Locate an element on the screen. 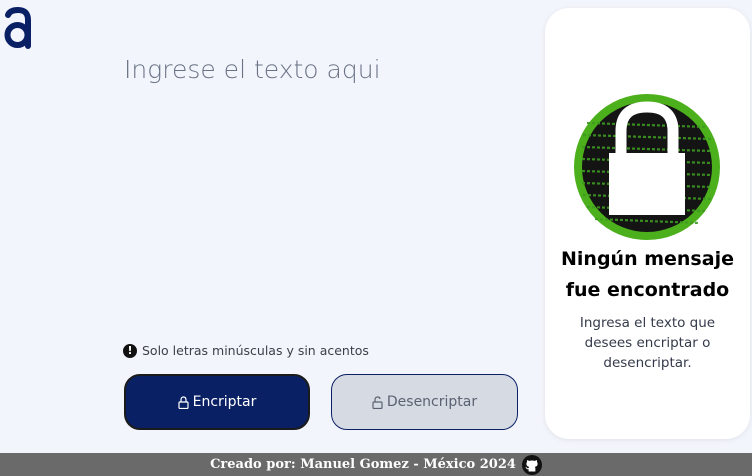 This screenshot has height=476, width=752. exclamation-icon: ! is located at coordinates (130, 350).